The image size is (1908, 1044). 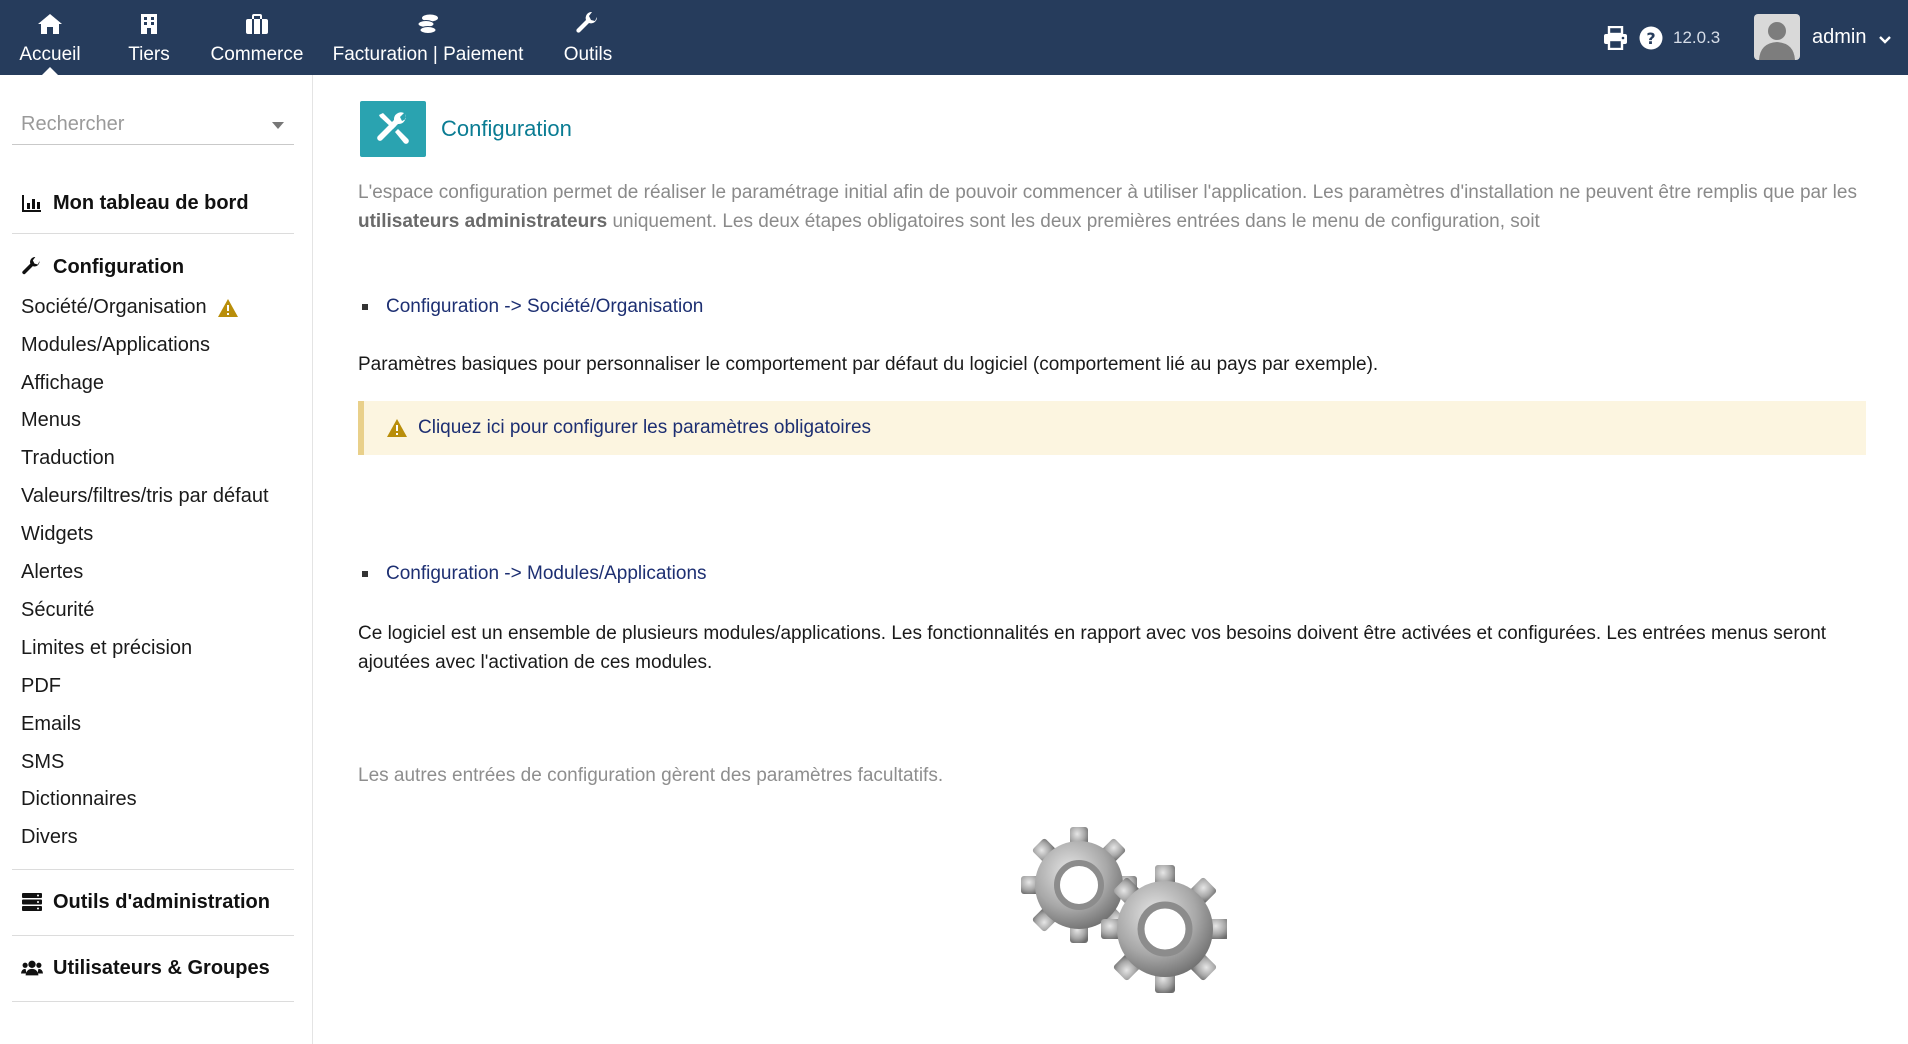 What do you see at coordinates (1615, 40) in the screenshot?
I see `print-icon` at bounding box center [1615, 40].